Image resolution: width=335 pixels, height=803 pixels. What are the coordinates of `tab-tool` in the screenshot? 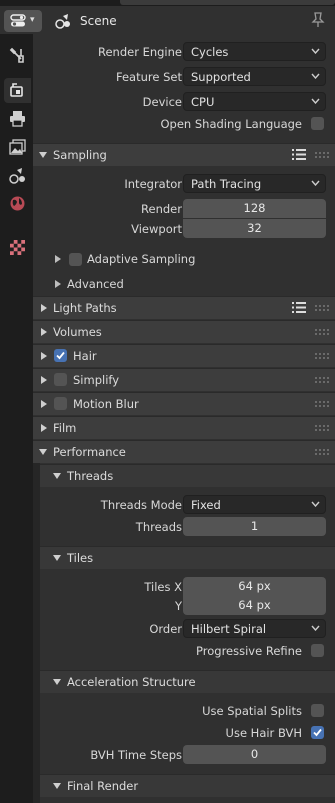 It's located at (17, 55).